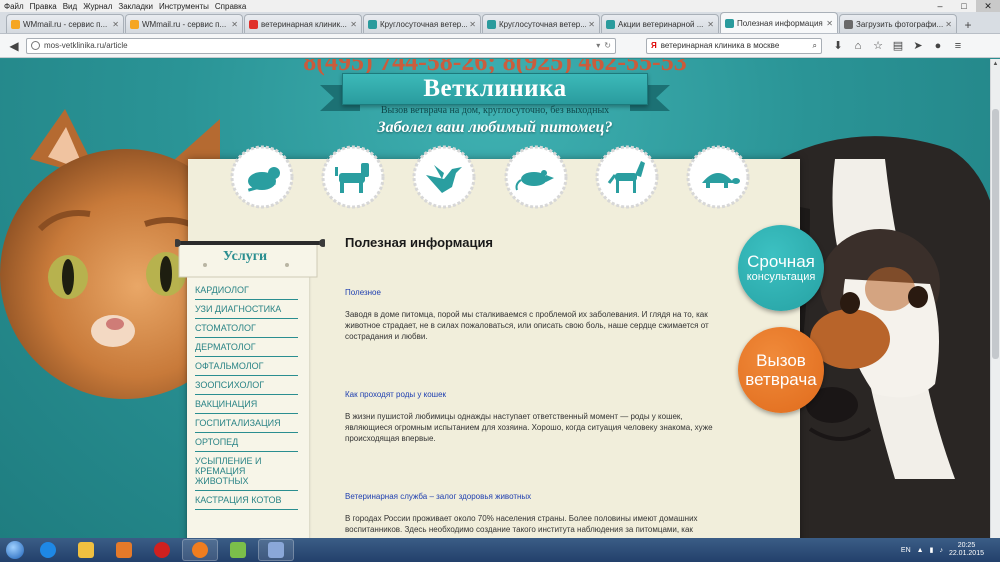  I want to click on call-vet-button: Вызов ветврача, so click(781, 370).